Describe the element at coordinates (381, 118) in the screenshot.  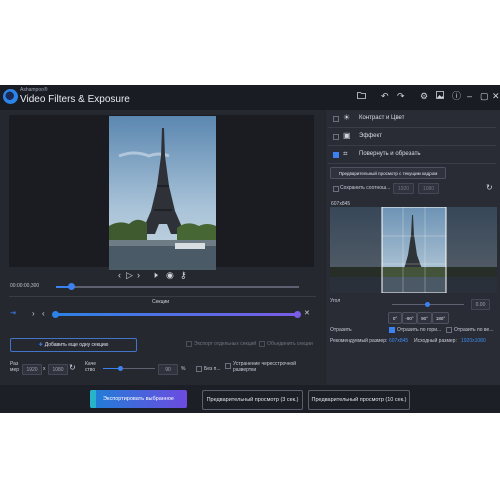
I see `contrast-label: Контраст и Цвет` at that location.